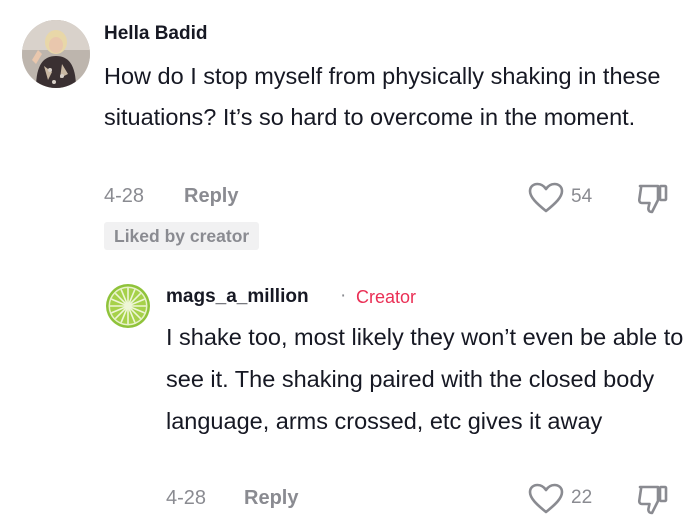 The width and height of the screenshot is (700, 527). I want to click on liked-by-creator-badge: Liked by creator, so click(182, 236).